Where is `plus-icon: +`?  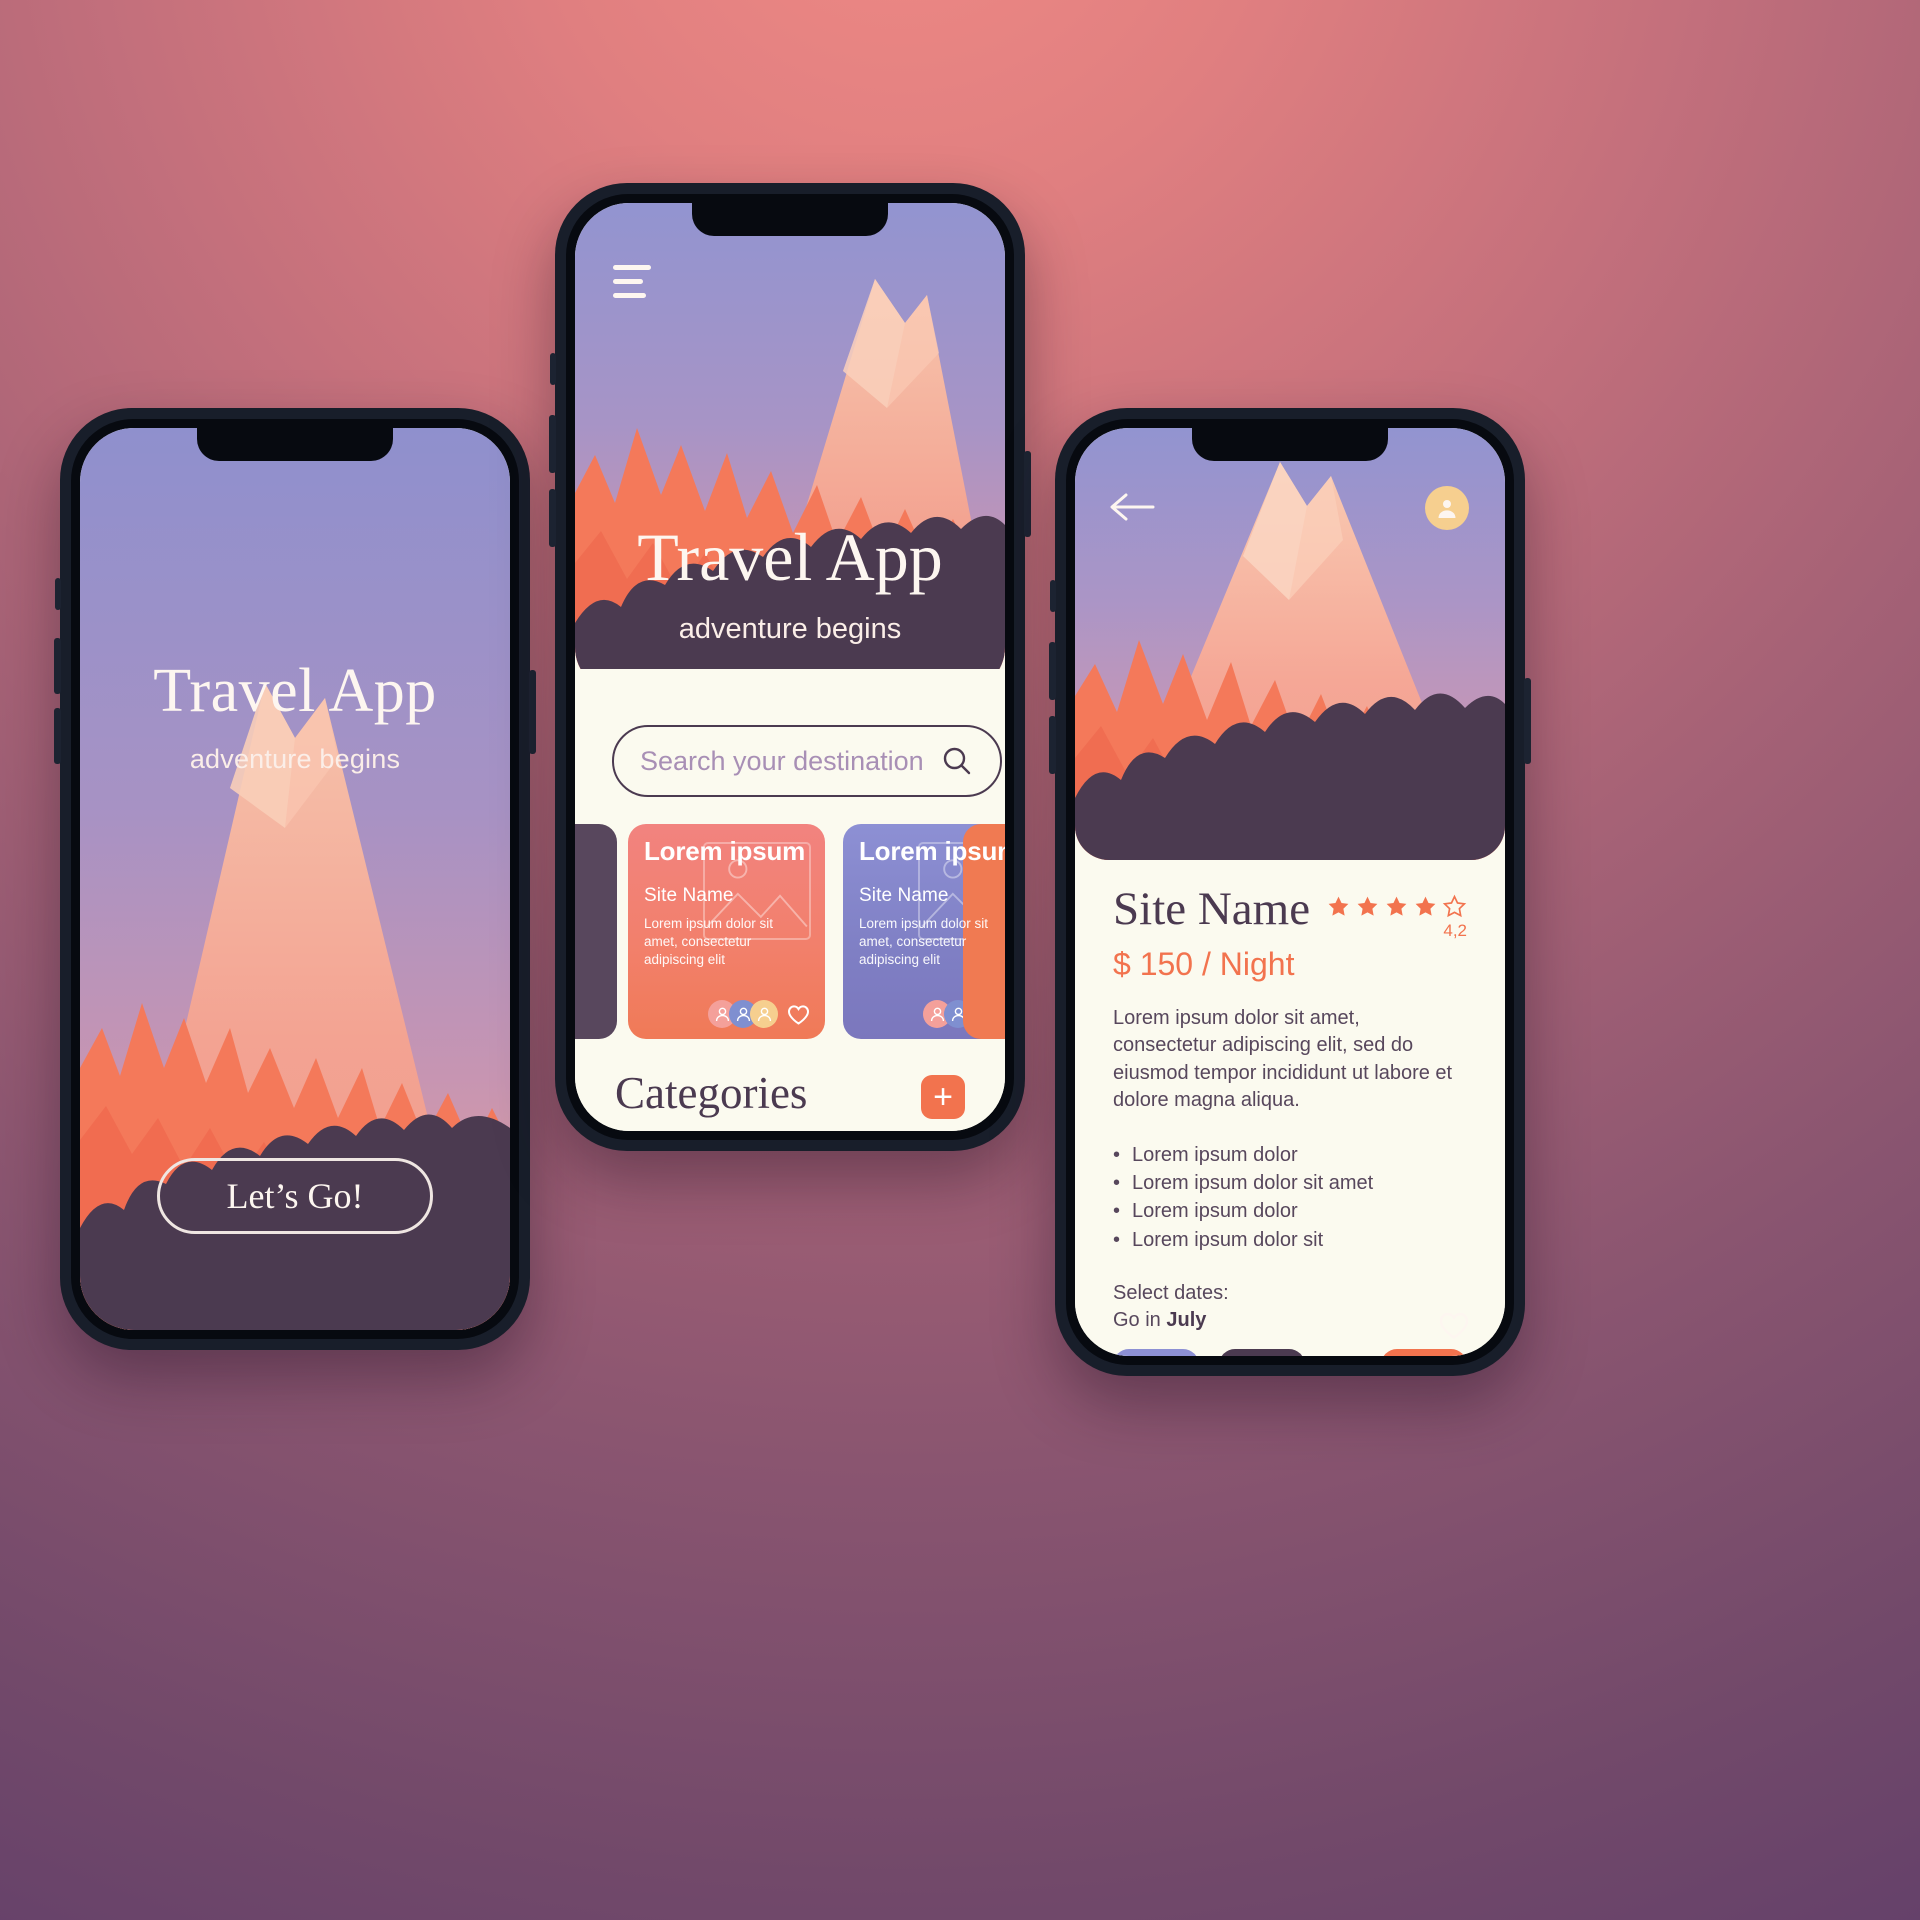 plus-icon: + is located at coordinates (943, 1097).